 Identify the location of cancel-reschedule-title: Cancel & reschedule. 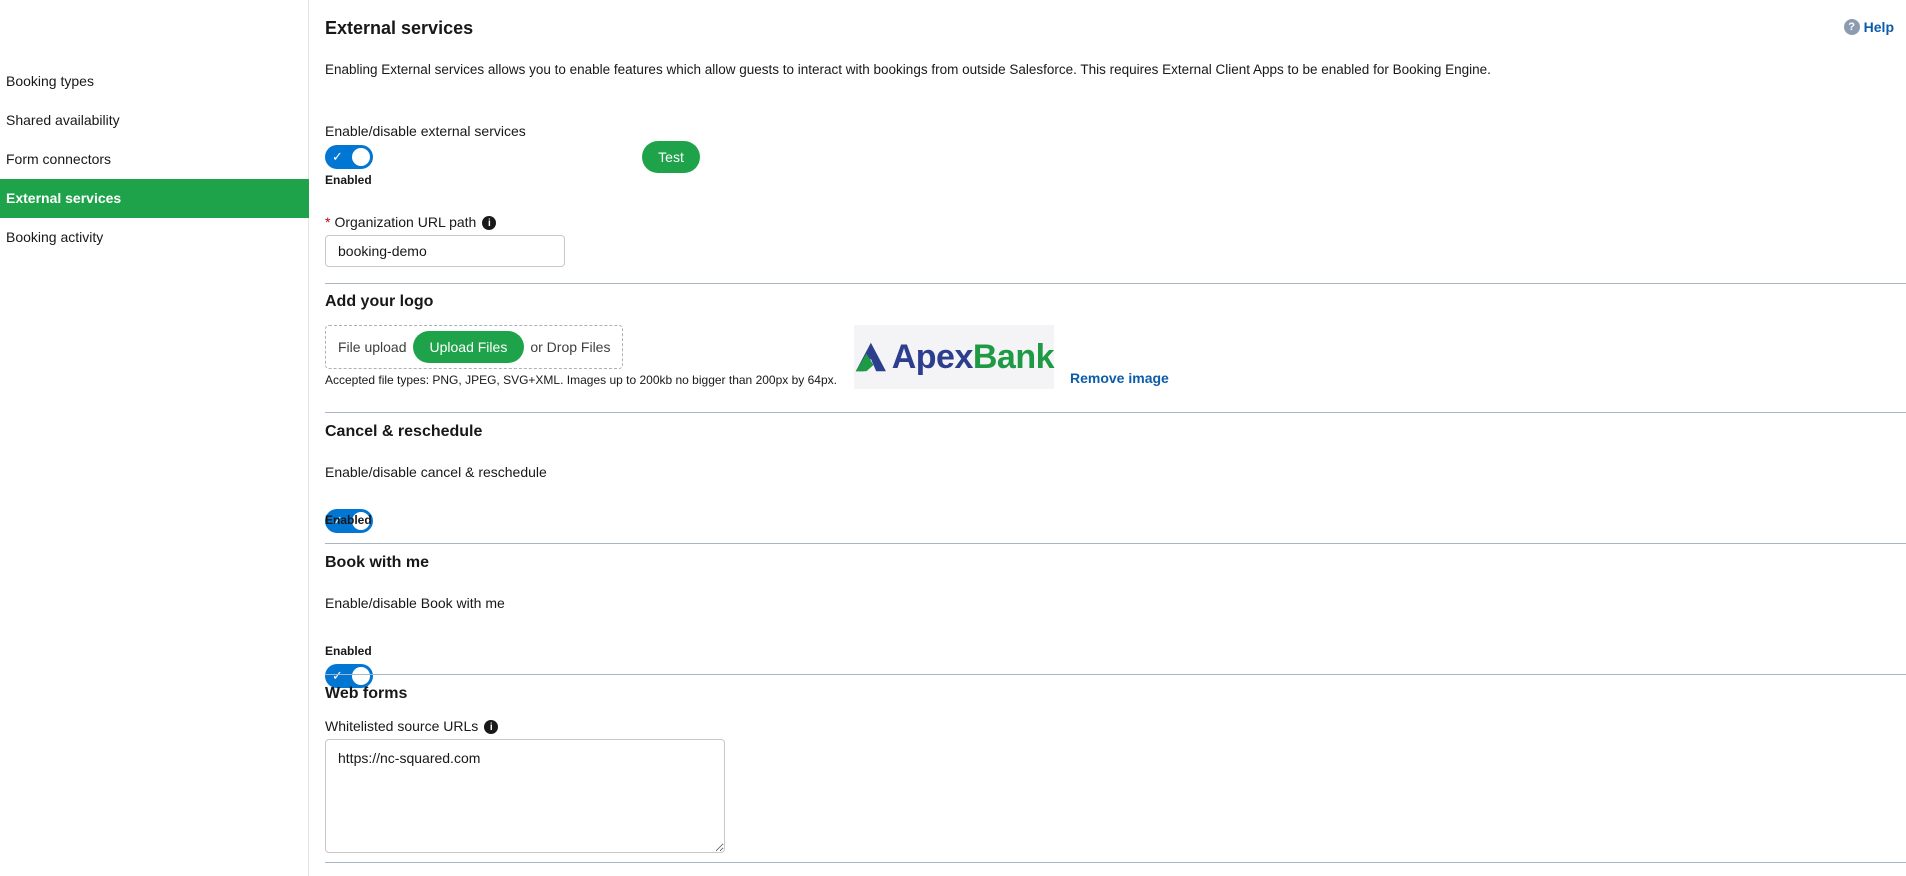
(404, 431).